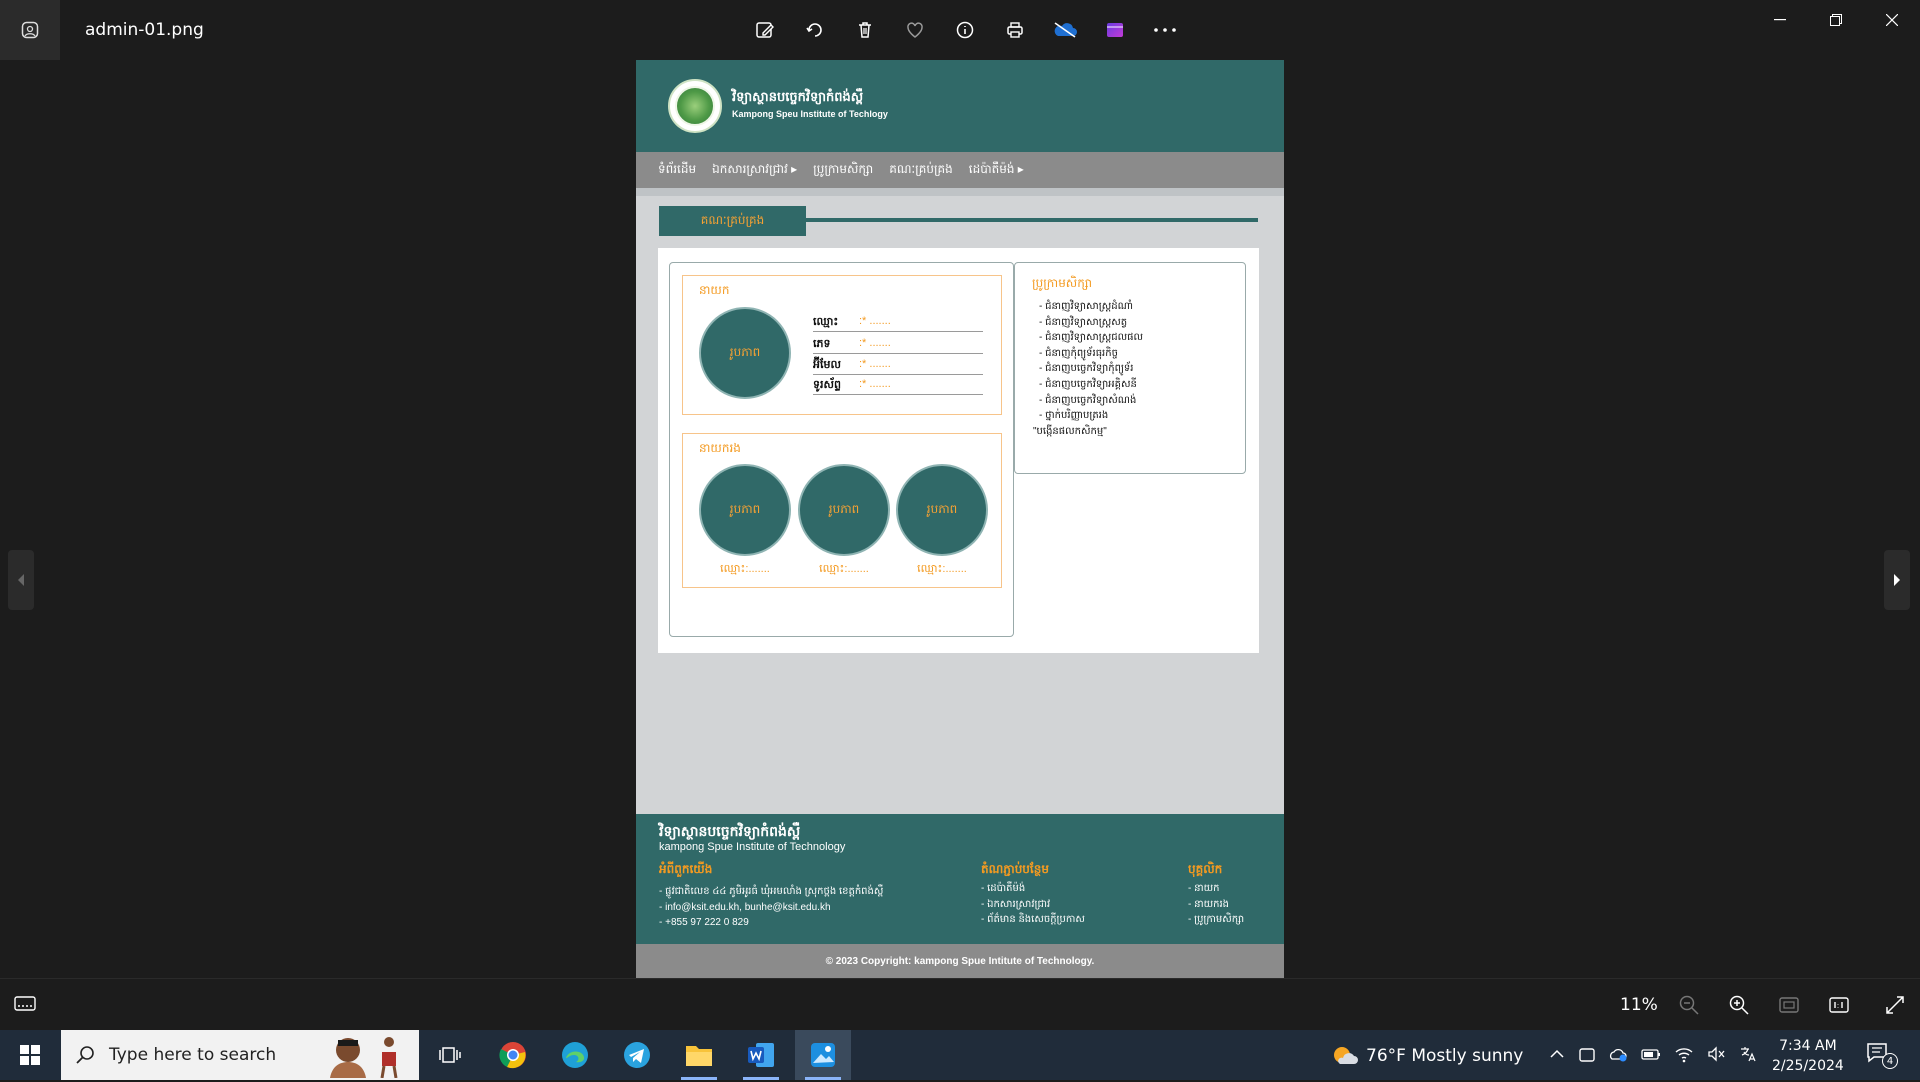  Describe the element at coordinates (960, 192) in the screenshot. I see `divider` at that location.